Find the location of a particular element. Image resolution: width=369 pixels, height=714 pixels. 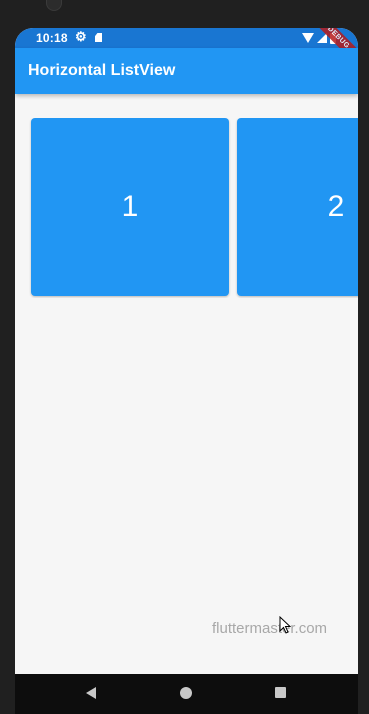

wifi-icon is located at coordinates (308, 38).